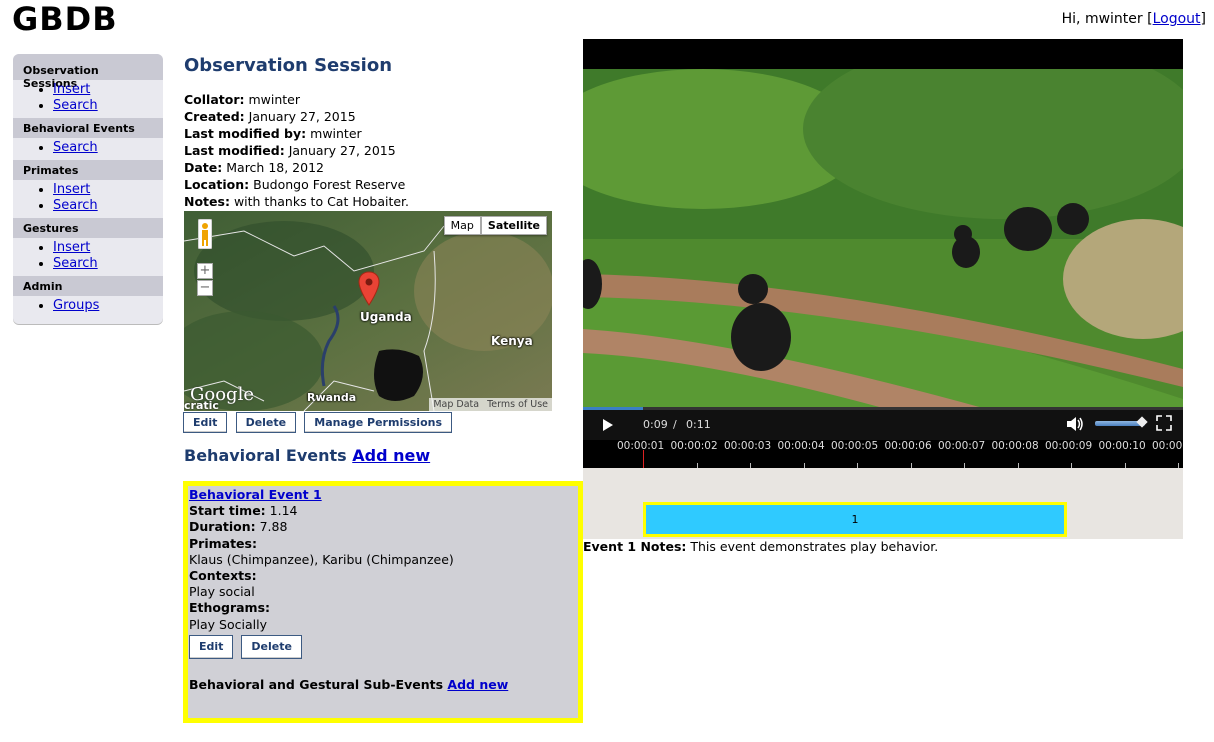 This screenshot has height=742, width=1214. Describe the element at coordinates (255, 494) in the screenshot. I see `event-title-link: Behavioral Event 1` at that location.